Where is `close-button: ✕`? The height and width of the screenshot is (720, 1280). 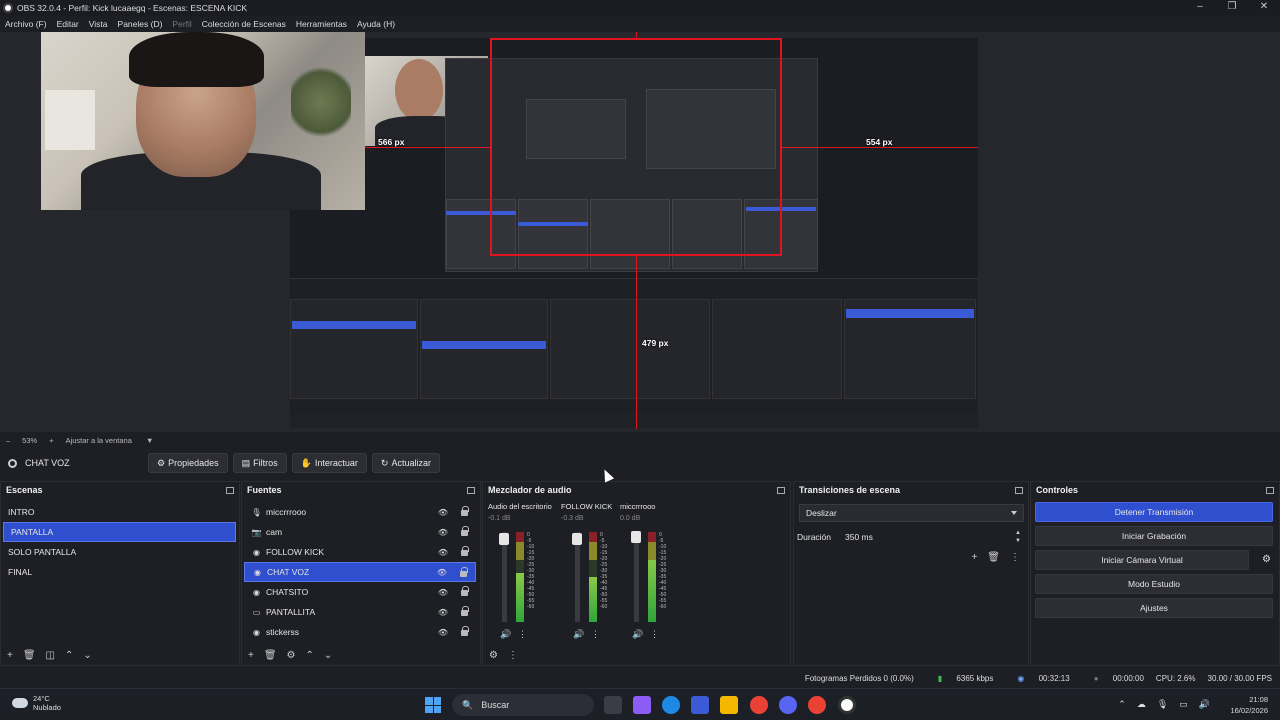 close-button: ✕ is located at coordinates (1264, 8).